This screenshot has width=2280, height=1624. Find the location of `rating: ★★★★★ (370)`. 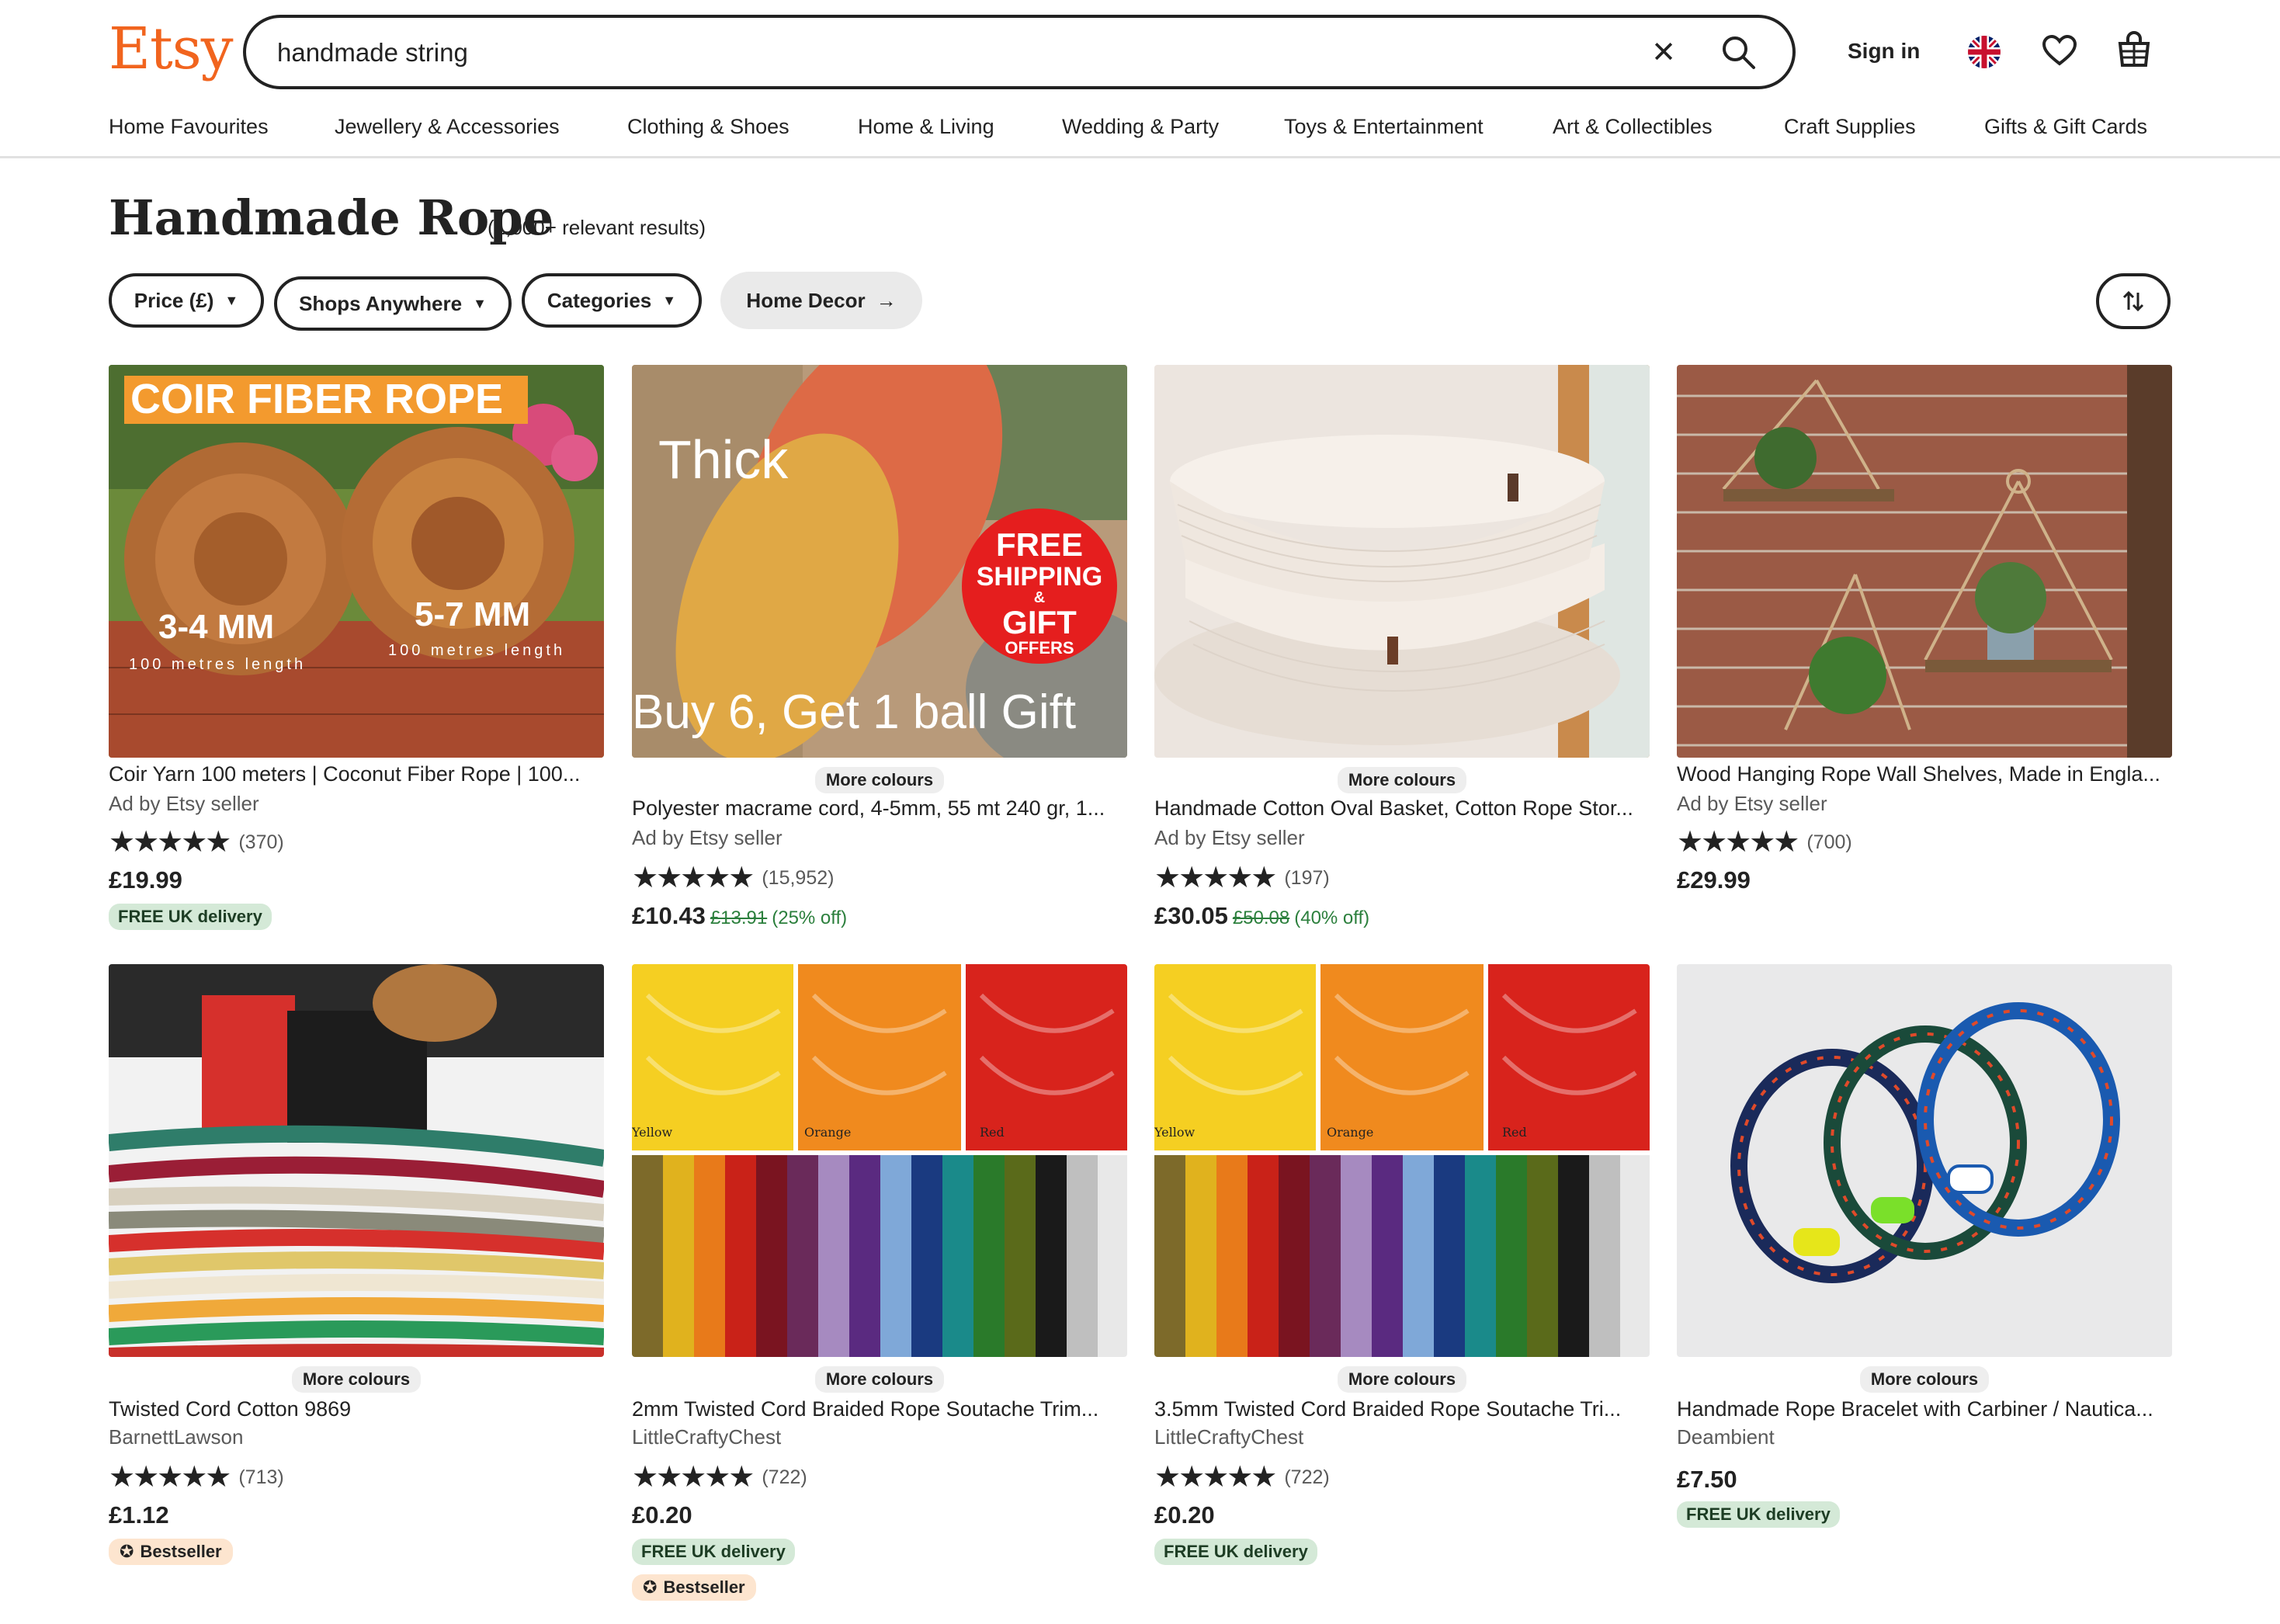

rating: ★★★★★ (370) is located at coordinates (196, 842).